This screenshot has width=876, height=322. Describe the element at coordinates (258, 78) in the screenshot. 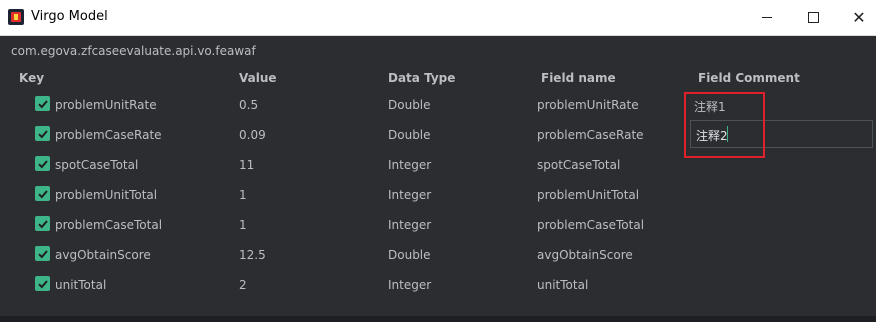

I see `column-header-value: Value` at that location.